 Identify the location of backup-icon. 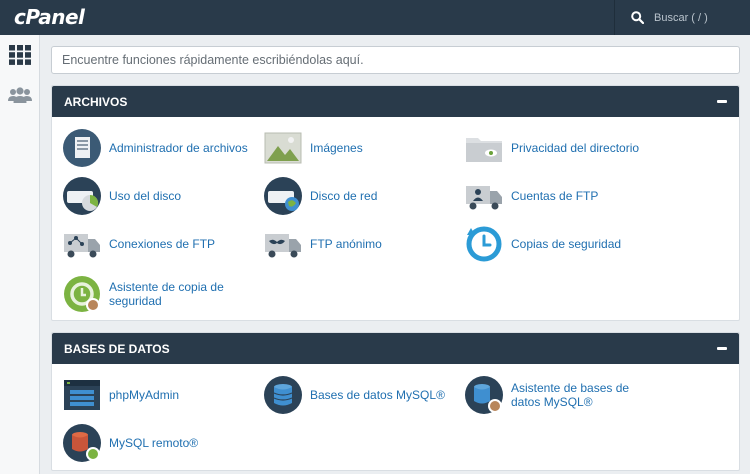
(484, 244).